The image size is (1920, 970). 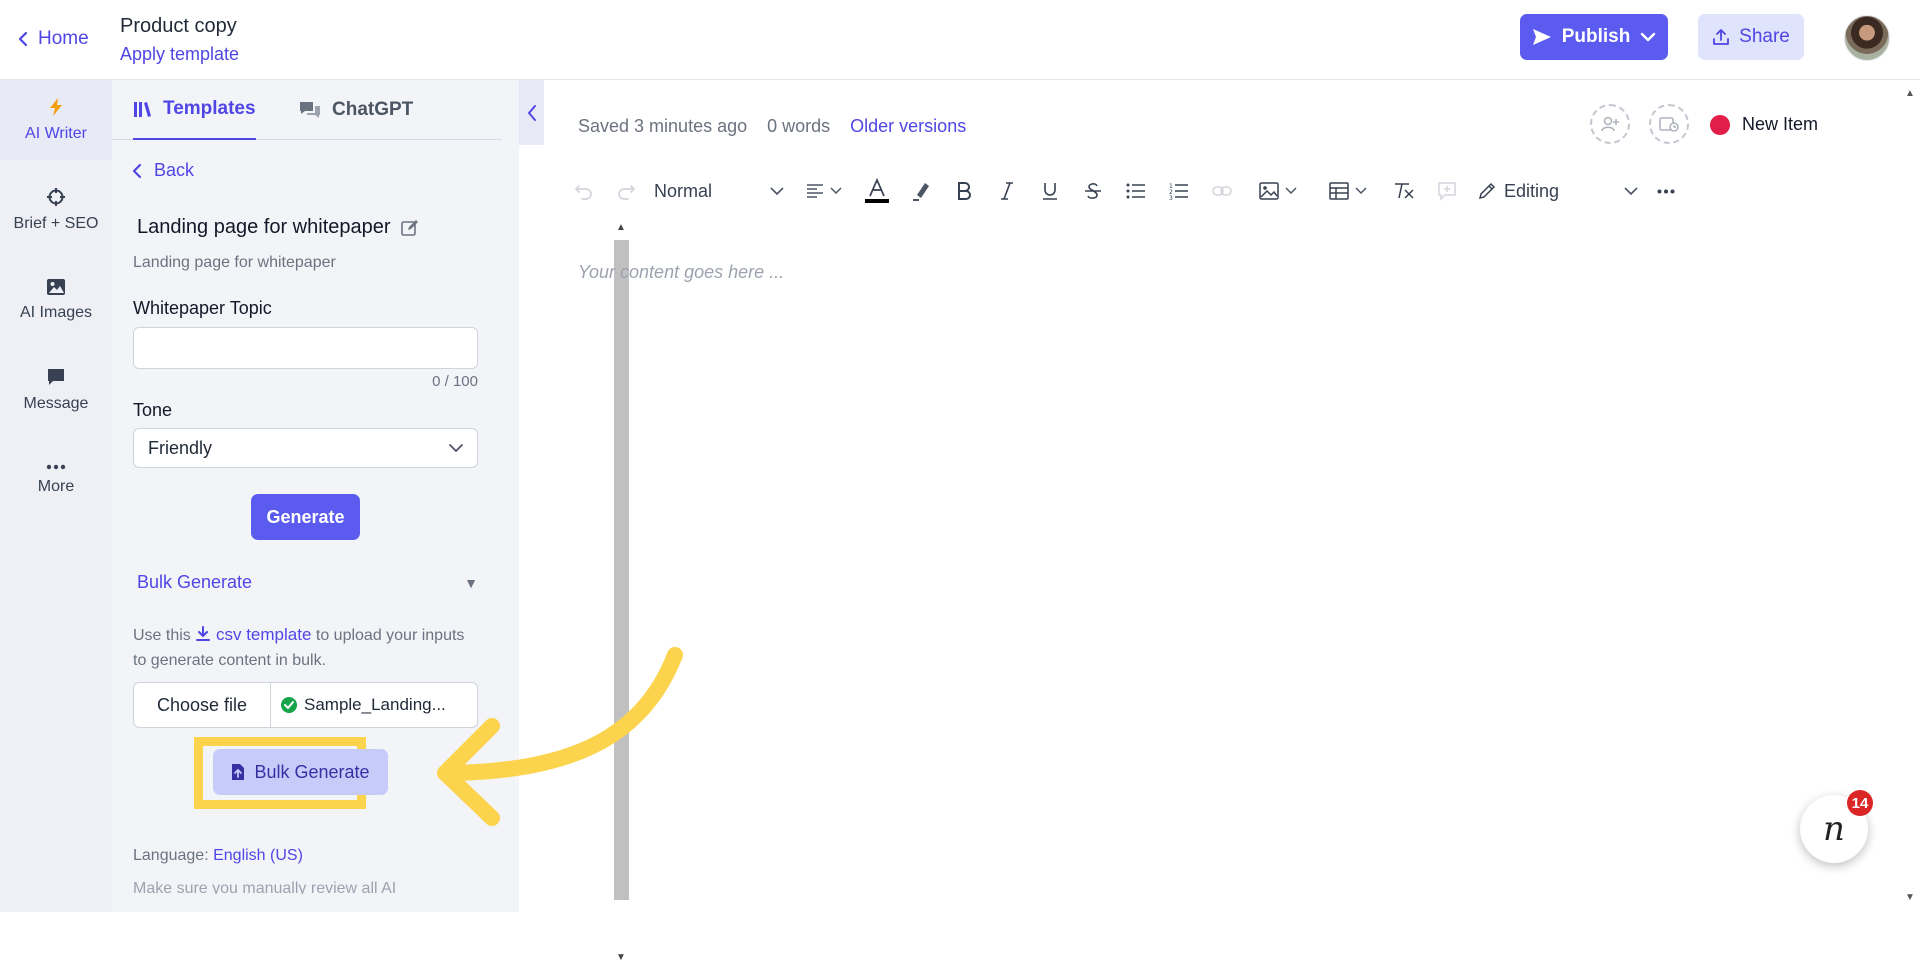 I want to click on font-color-button, so click(x=877, y=191).